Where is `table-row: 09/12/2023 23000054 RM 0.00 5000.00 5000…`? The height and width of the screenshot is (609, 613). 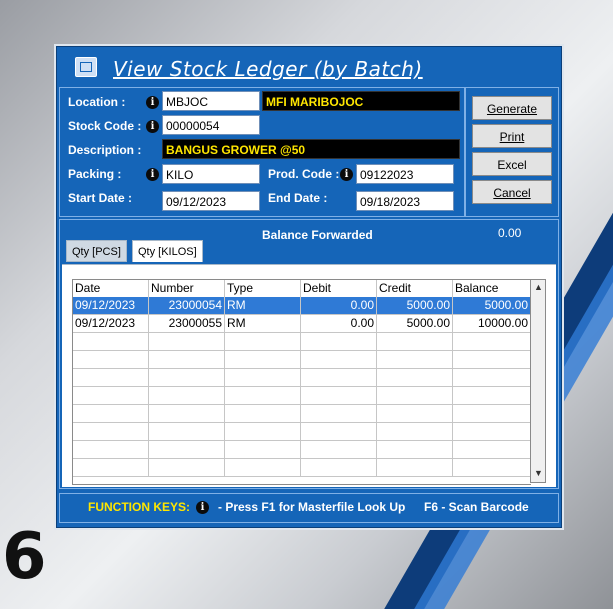
table-row: 09/12/2023 23000054 RM 0.00 5000.00 5000… is located at coordinates (302, 306).